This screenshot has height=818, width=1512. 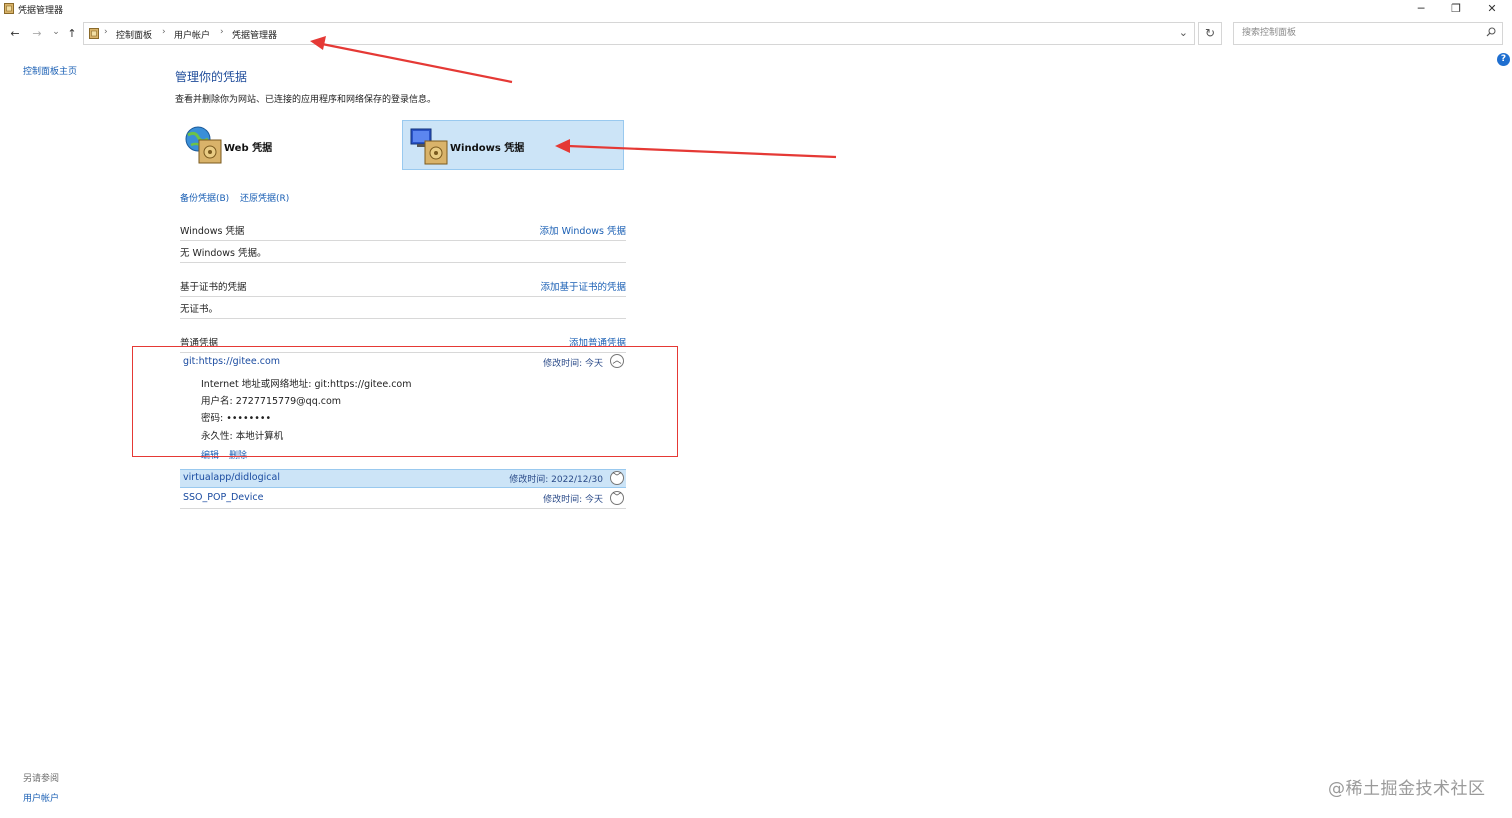 I want to click on annotation-arrows, so click(x=573, y=97).